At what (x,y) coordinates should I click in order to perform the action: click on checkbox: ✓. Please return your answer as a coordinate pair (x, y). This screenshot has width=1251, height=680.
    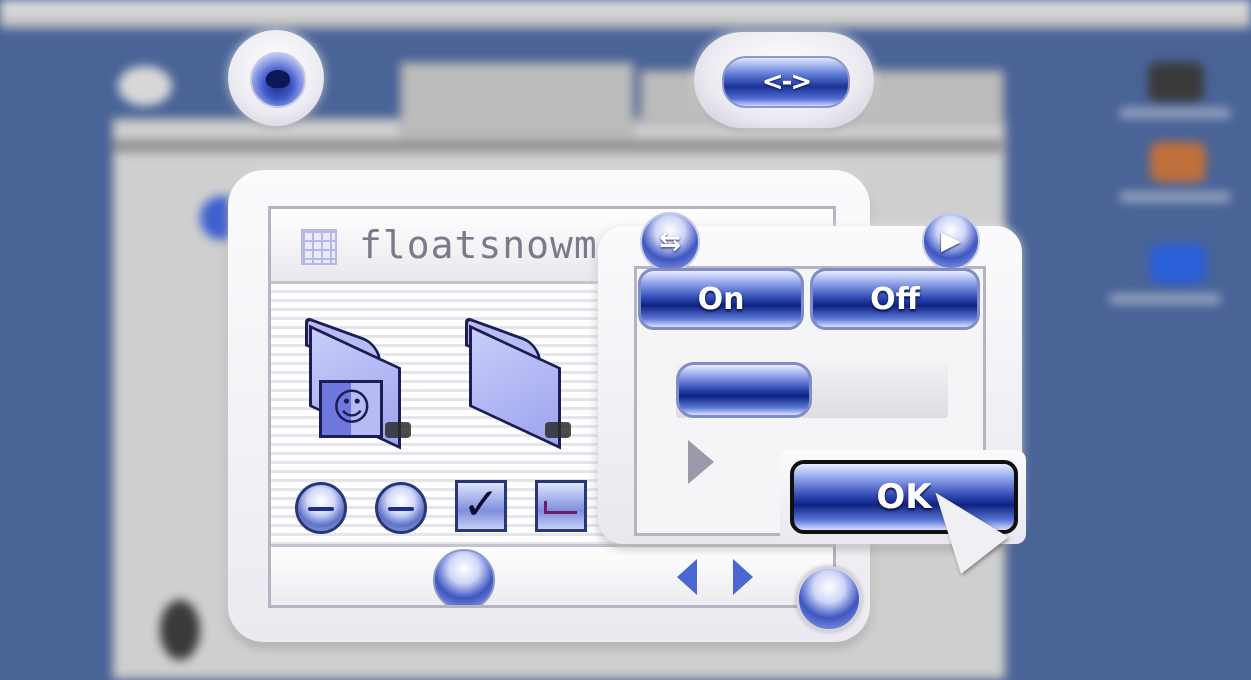
    Looking at the image, I should click on (481, 506).